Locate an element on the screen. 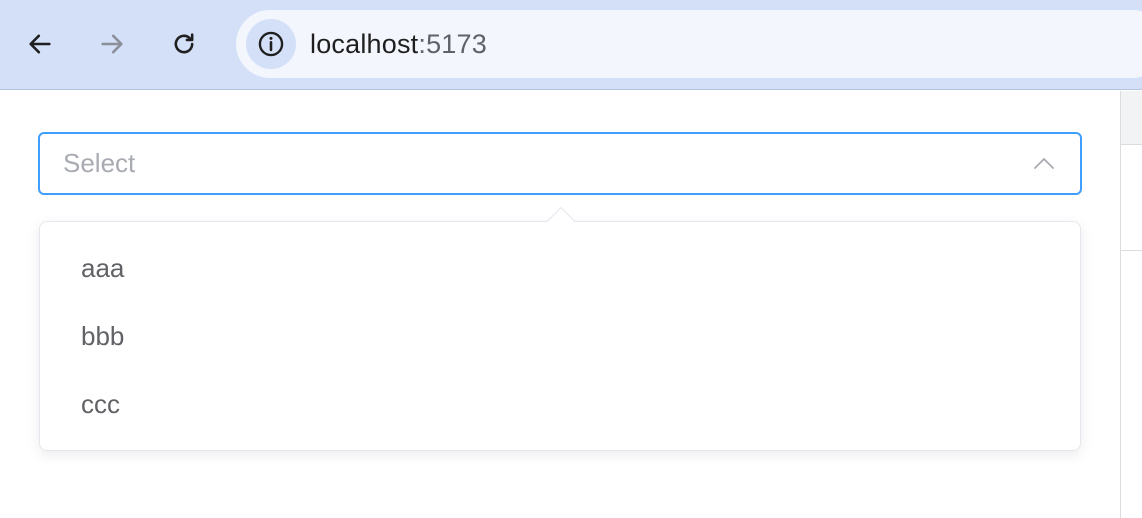  side-panel-edge is located at coordinates (1131, 304).